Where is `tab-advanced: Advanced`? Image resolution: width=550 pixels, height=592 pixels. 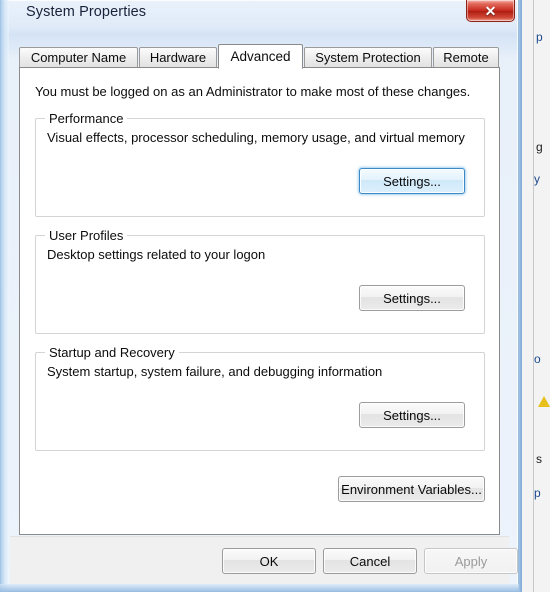
tab-advanced: Advanced is located at coordinates (260, 56).